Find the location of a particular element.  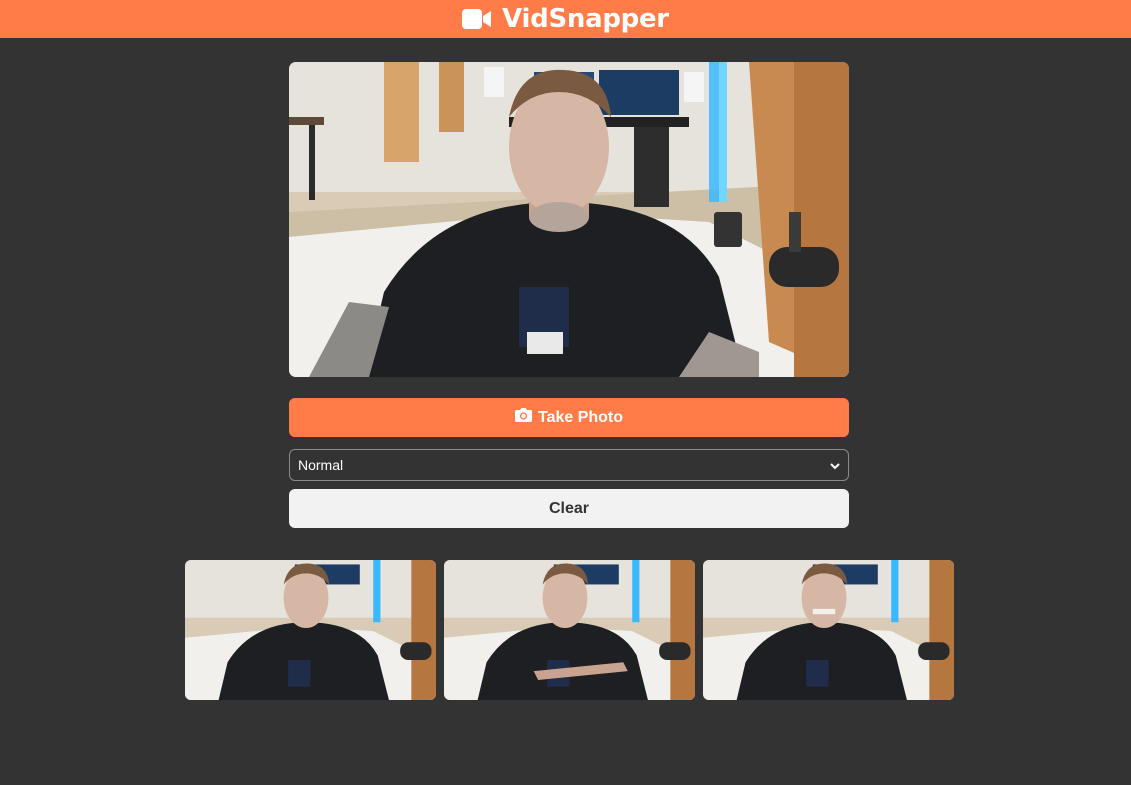

take-photo-label: Take Photo is located at coordinates (580, 417).